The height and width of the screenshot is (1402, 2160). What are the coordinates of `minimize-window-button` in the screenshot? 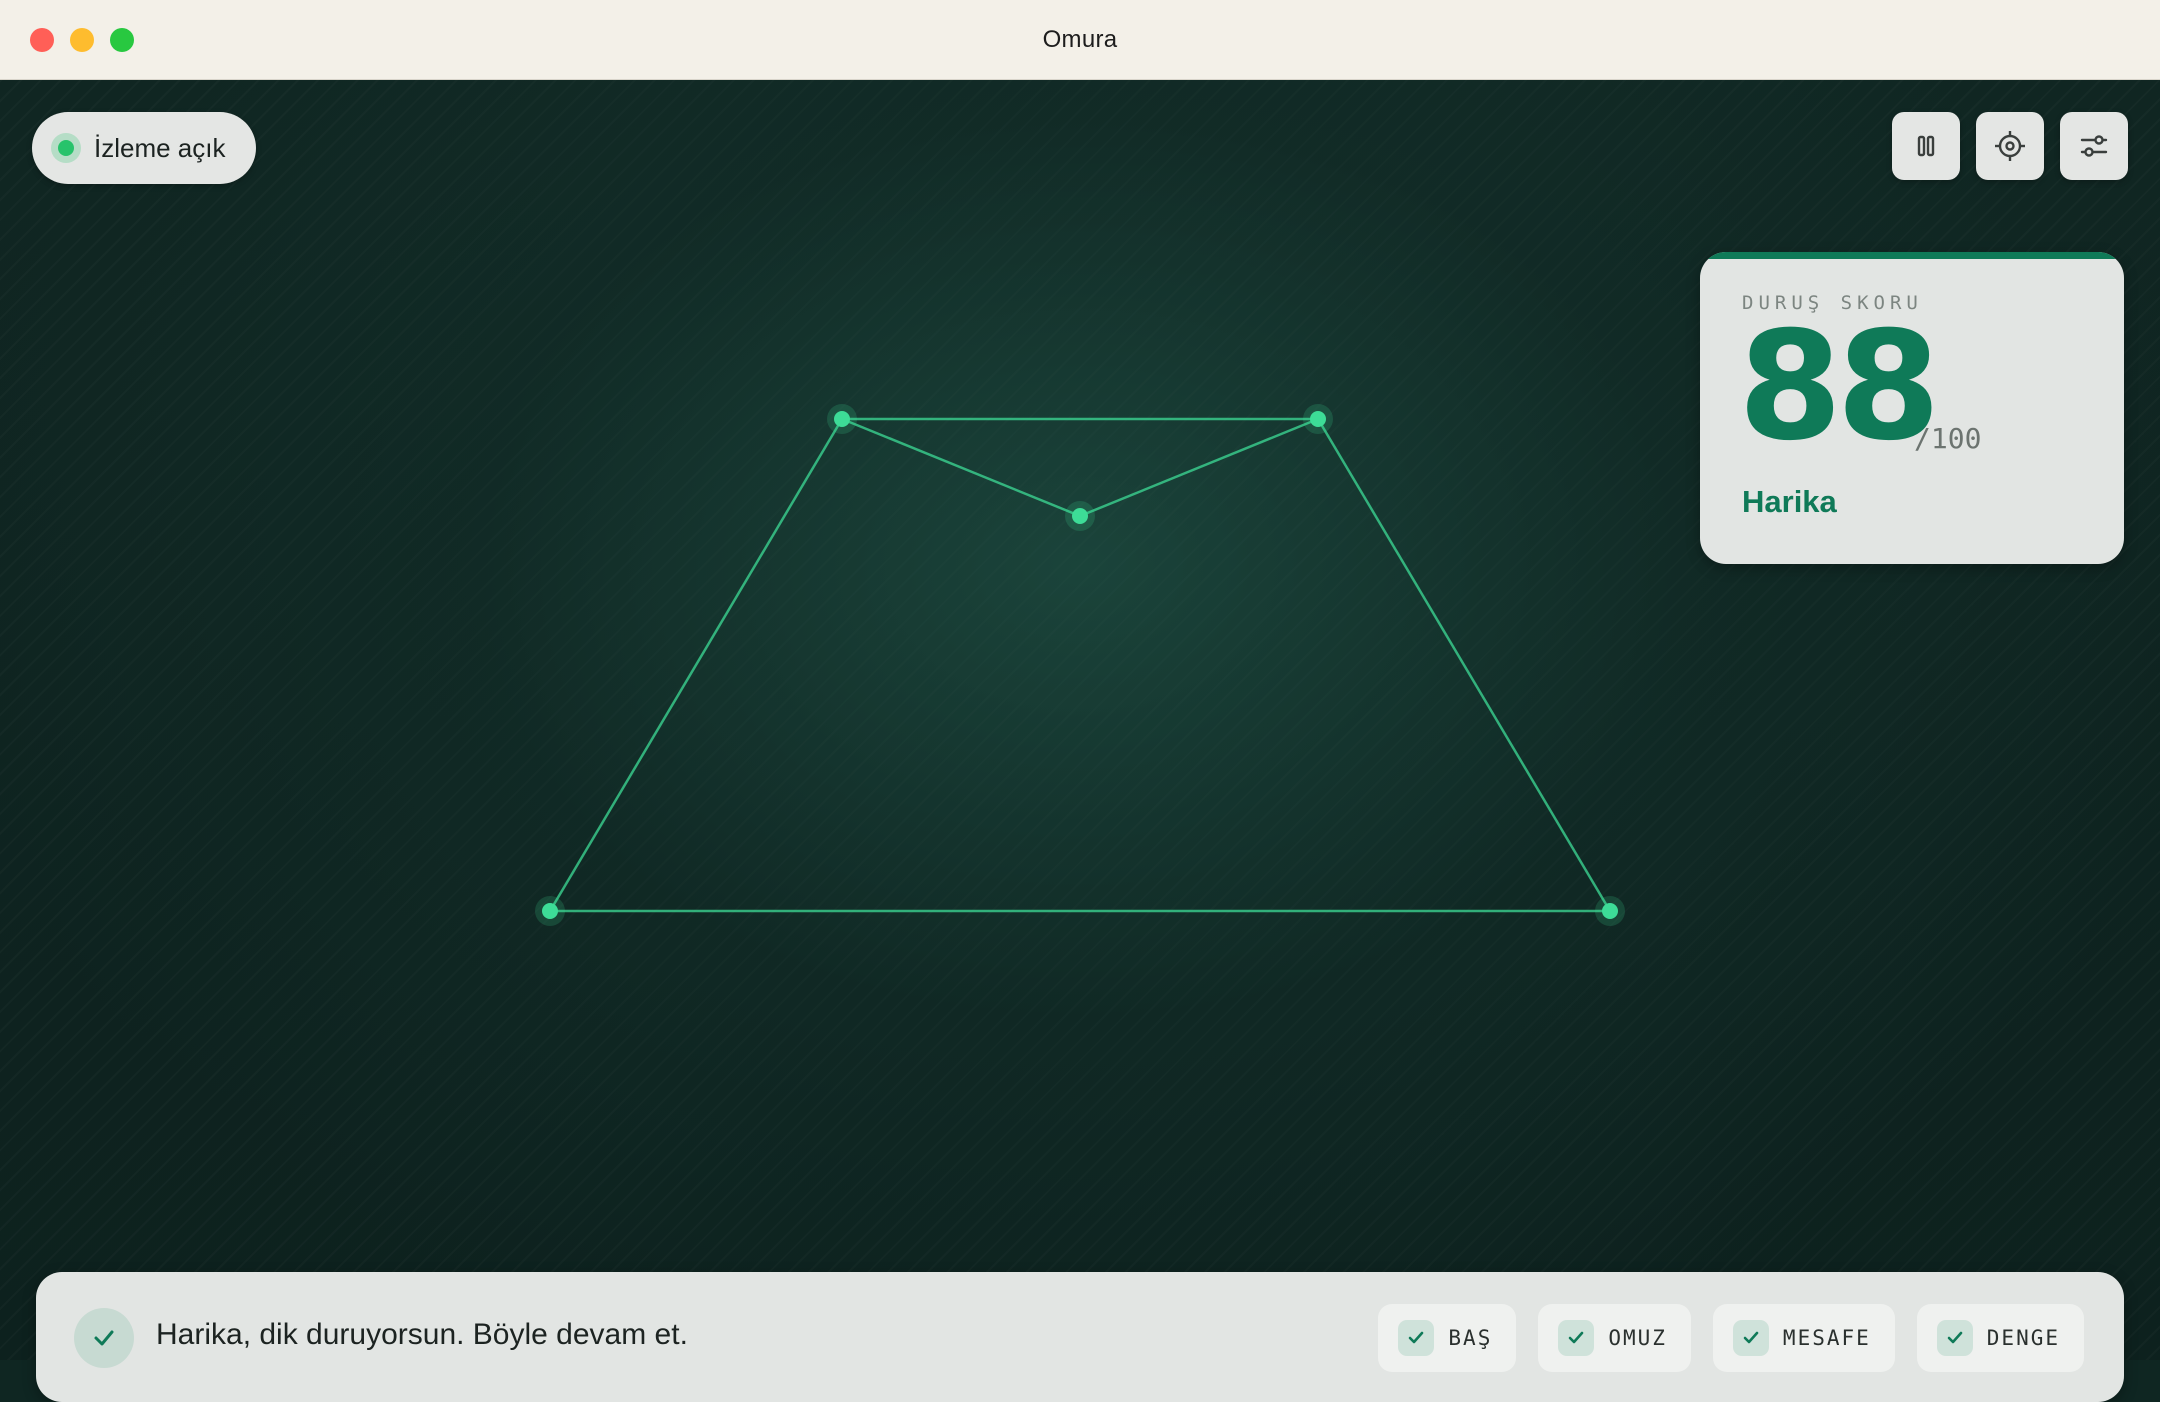 It's located at (82, 40).